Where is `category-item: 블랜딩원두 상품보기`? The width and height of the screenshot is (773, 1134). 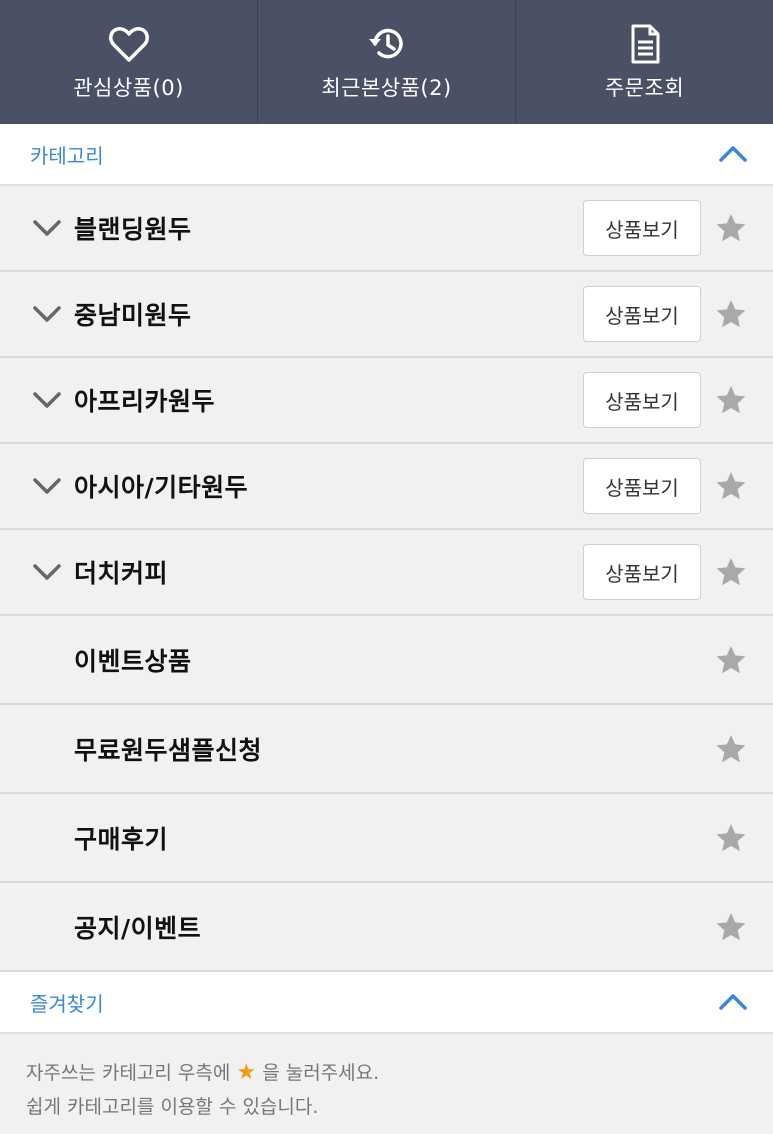
category-item: 블랜딩원두 상품보기 is located at coordinates (386, 229).